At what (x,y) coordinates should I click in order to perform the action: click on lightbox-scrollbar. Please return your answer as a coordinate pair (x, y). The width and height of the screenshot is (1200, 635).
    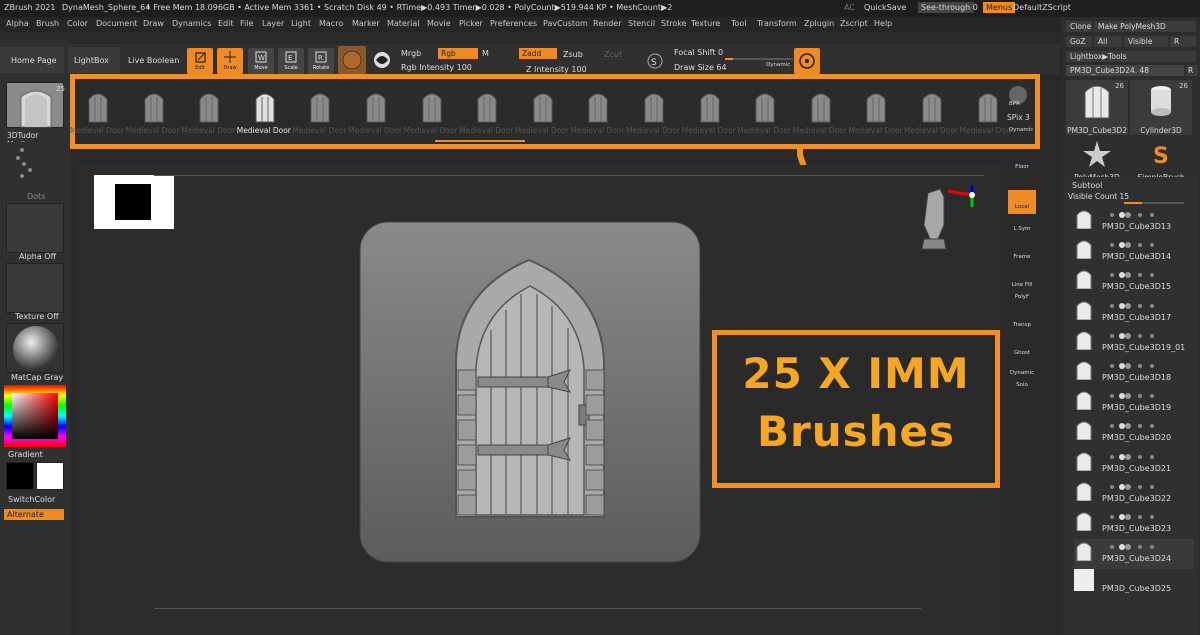
    Looking at the image, I should click on (480, 141).